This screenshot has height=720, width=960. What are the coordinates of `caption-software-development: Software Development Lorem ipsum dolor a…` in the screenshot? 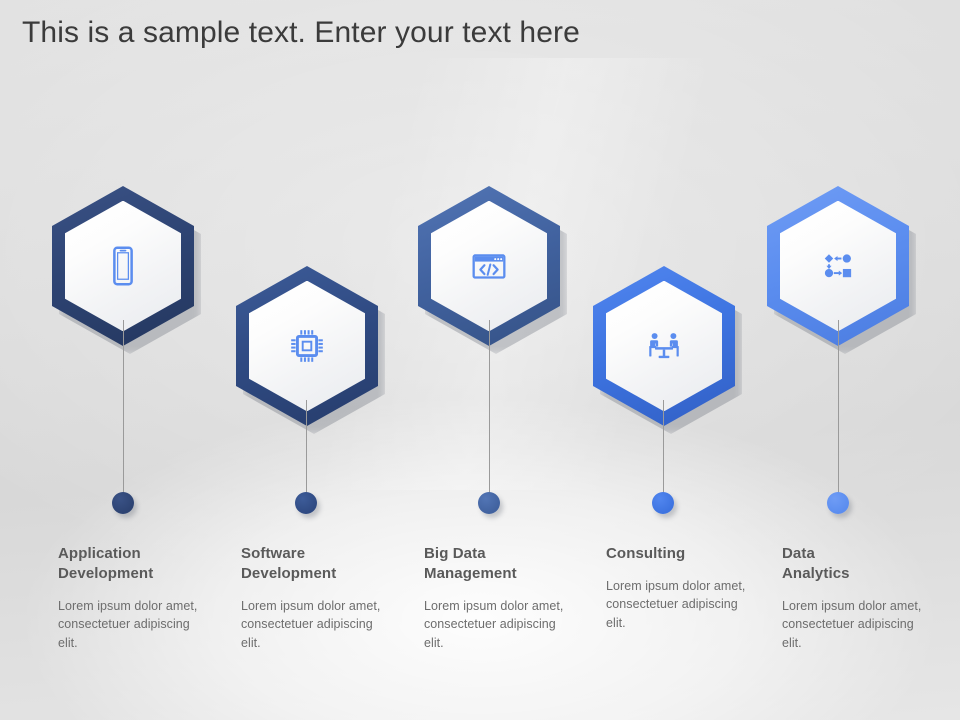 It's located at (317, 598).